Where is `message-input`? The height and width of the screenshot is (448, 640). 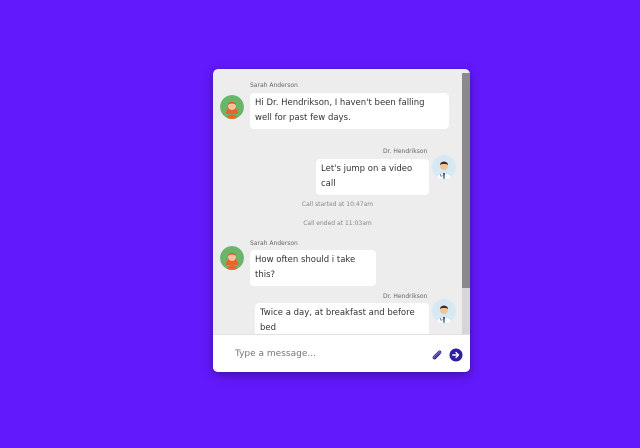
message-input is located at coordinates (325, 354).